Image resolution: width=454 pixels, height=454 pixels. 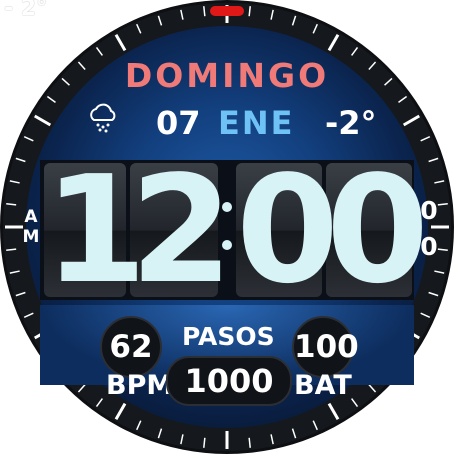 I want to click on seconds-indicator: 0 0, so click(x=429, y=229).